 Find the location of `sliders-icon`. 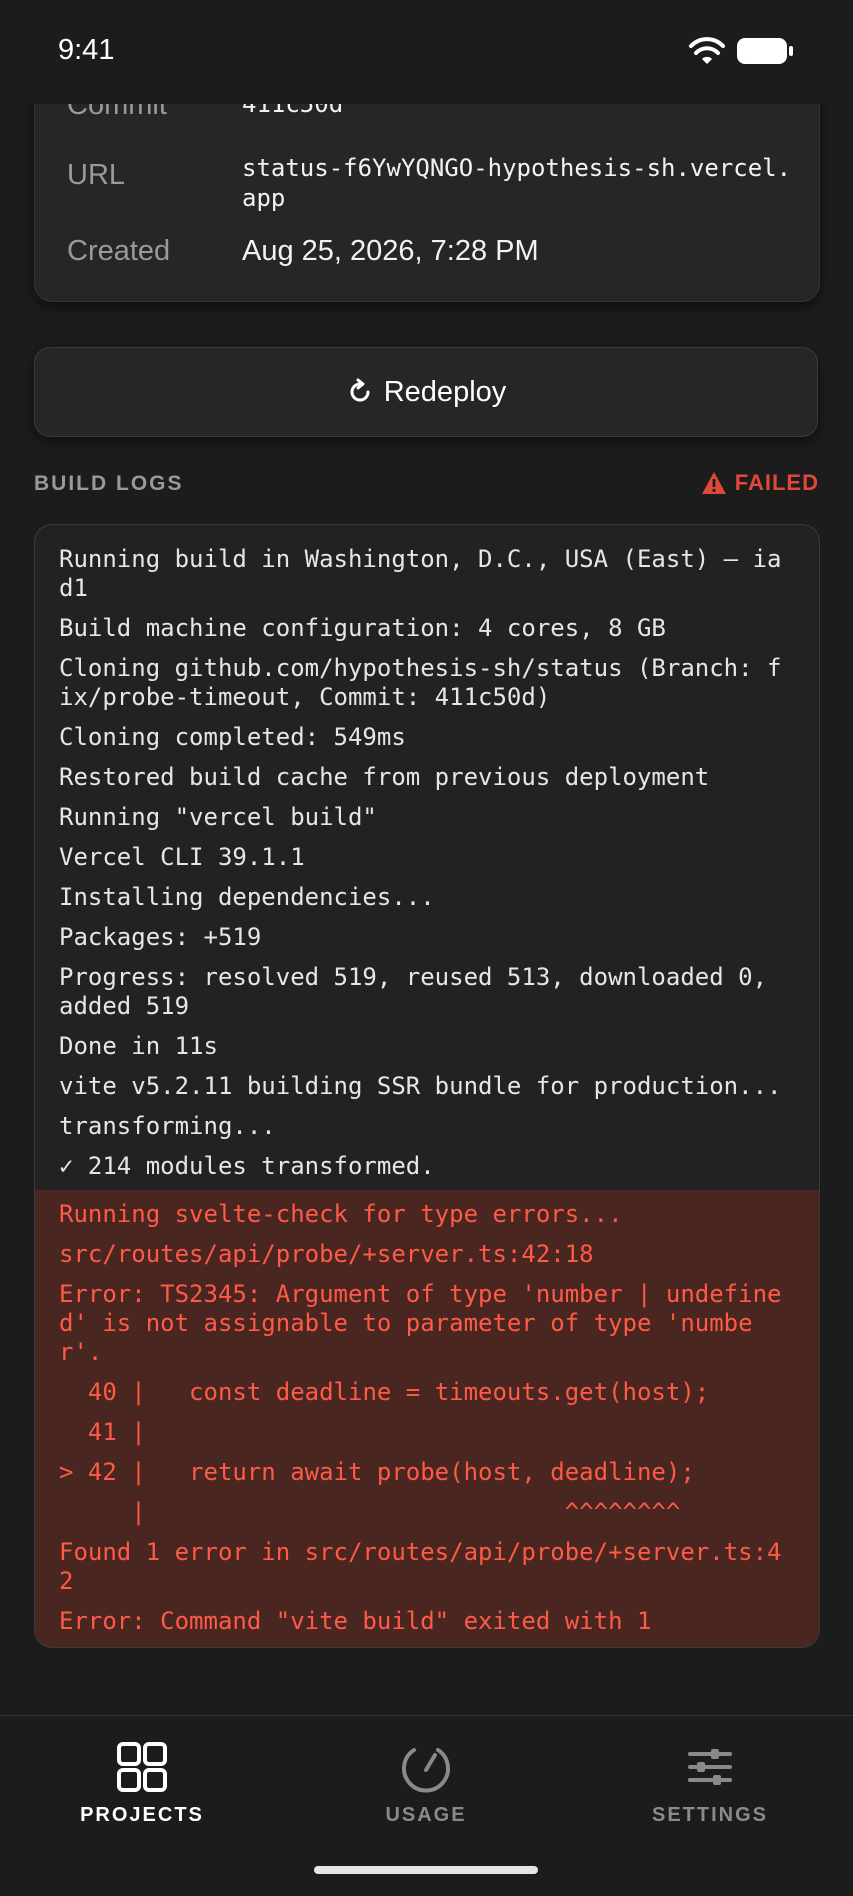

sliders-icon is located at coordinates (710, 1767).